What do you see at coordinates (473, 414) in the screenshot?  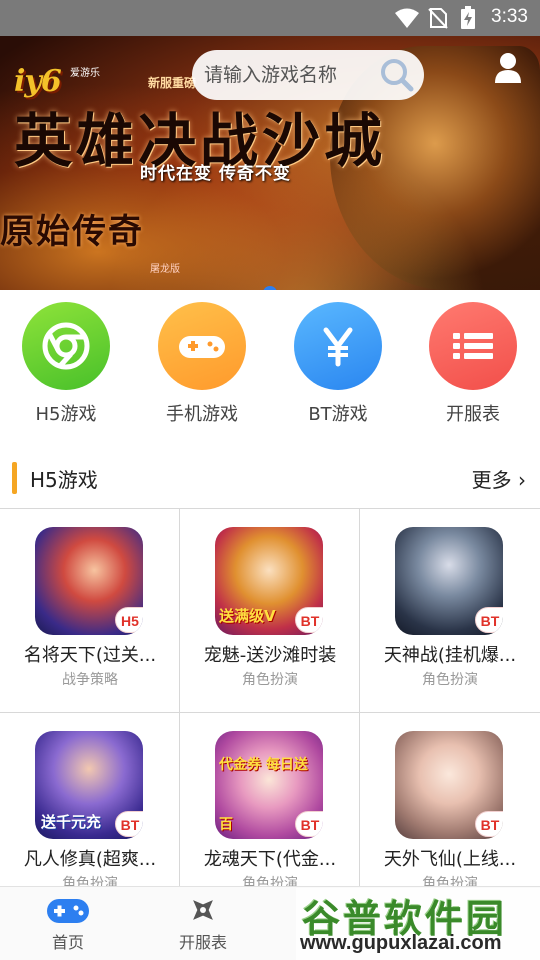 I see `nav-label: 开服表` at bounding box center [473, 414].